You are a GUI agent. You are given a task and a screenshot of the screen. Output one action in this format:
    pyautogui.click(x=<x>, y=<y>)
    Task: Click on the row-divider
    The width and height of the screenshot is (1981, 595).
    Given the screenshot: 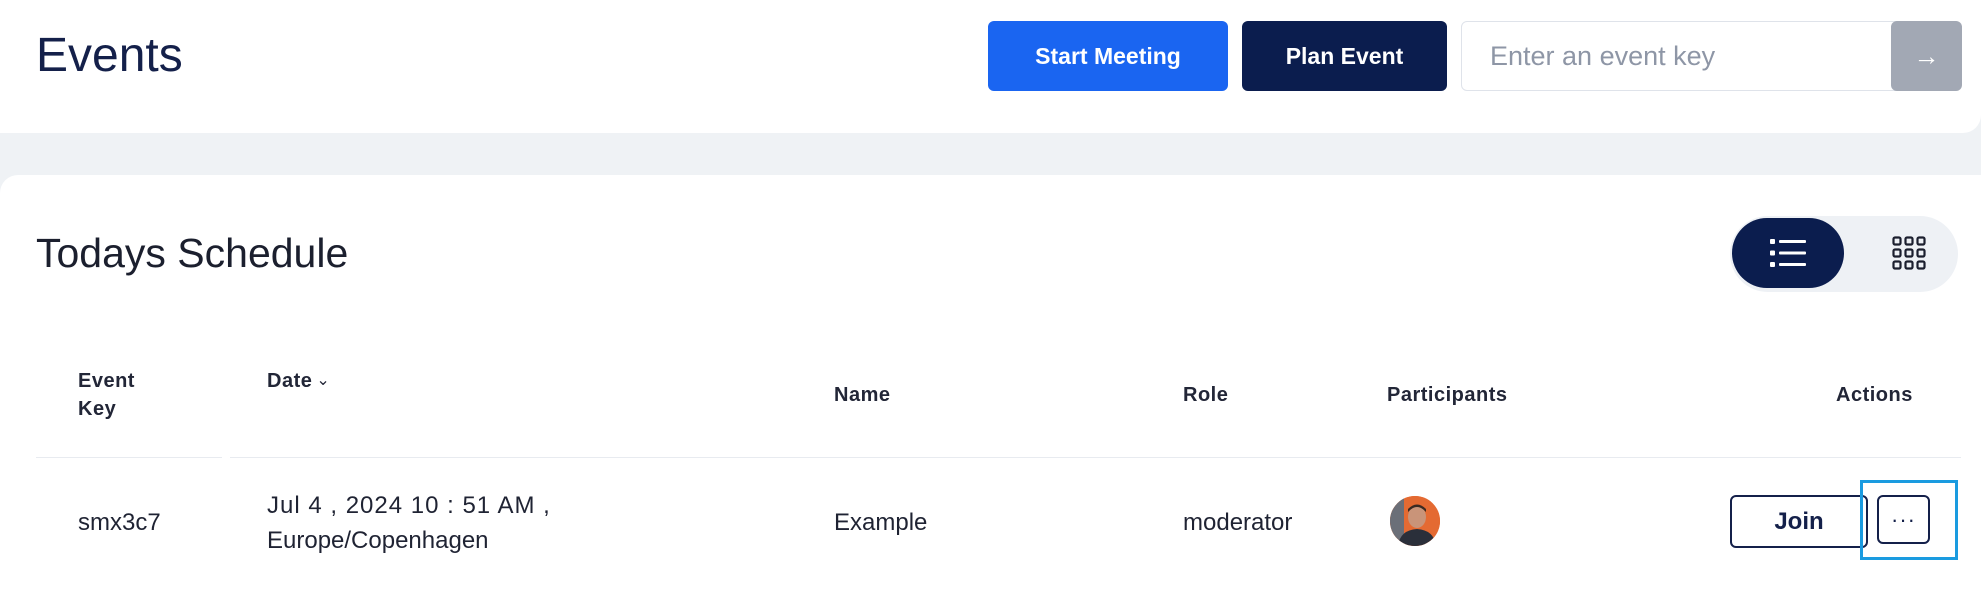 What is the action you would take?
    pyautogui.click(x=998, y=457)
    